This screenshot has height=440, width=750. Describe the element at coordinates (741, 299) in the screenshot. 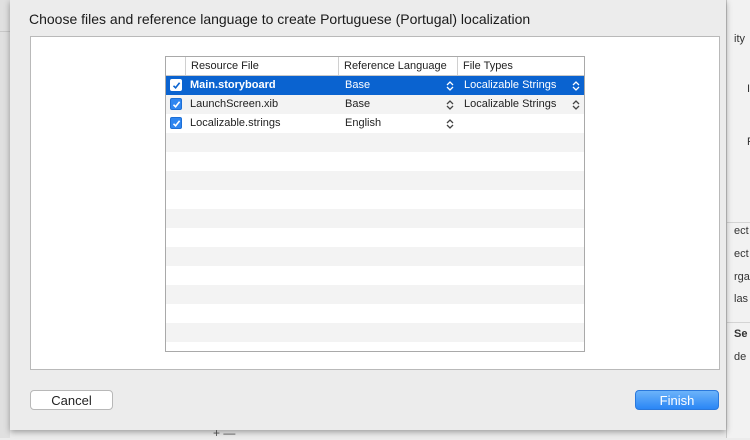

I see `bg-fragment: las` at that location.